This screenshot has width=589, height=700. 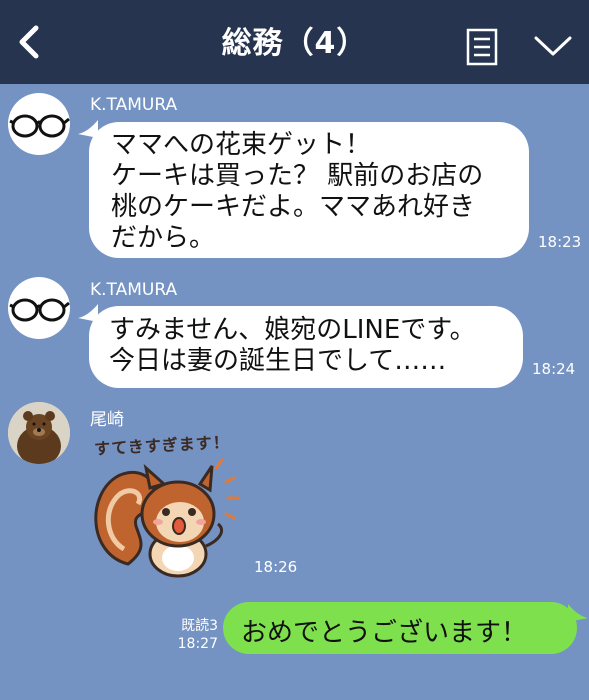 I want to click on note-button, so click(x=482, y=47).